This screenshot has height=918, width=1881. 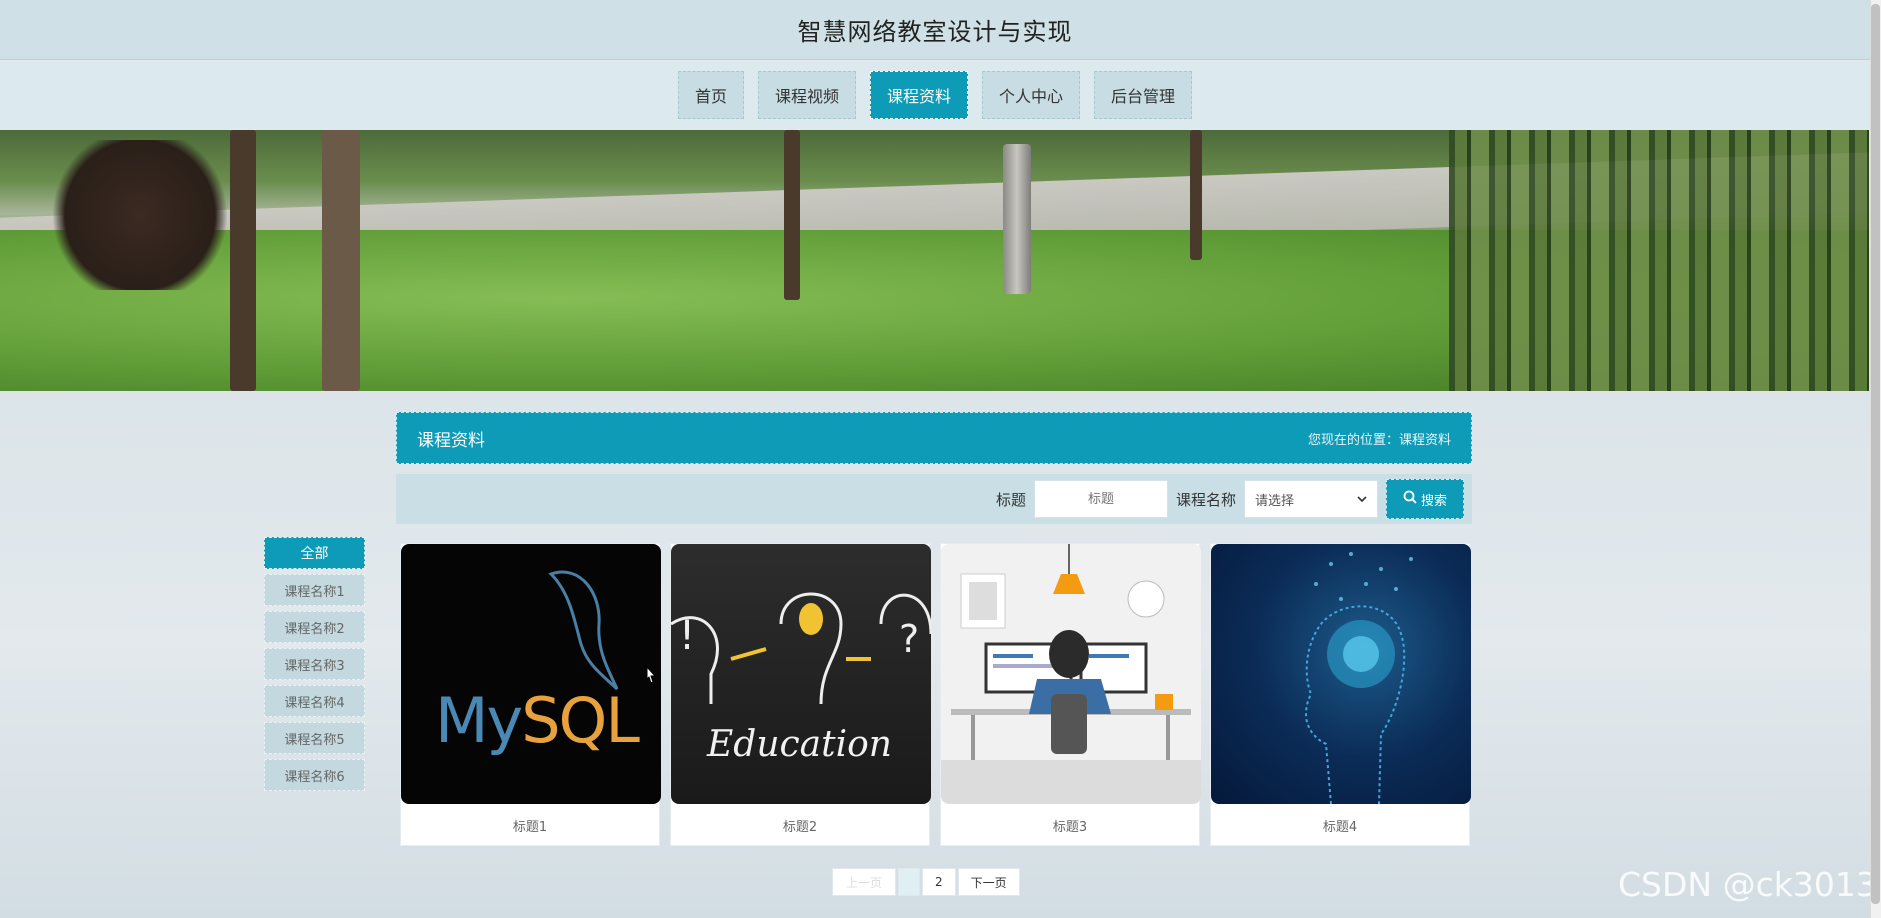 I want to click on breadcrumb: 您现在的位置：课程资料, so click(x=1379, y=440).